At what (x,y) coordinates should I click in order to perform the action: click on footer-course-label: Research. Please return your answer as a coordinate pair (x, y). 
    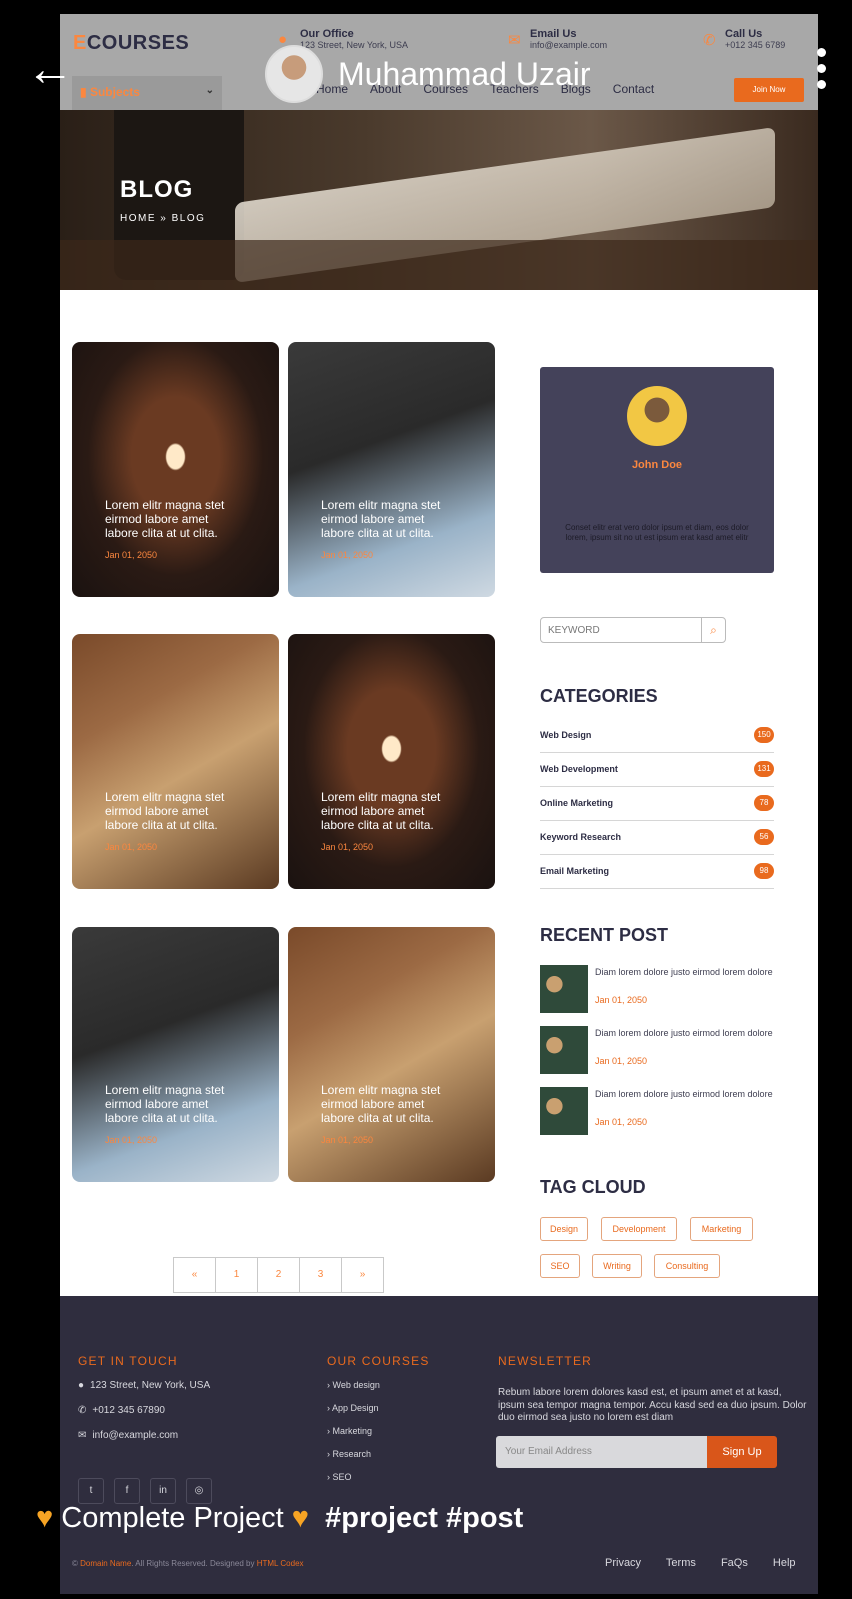
    Looking at the image, I should click on (352, 1454).